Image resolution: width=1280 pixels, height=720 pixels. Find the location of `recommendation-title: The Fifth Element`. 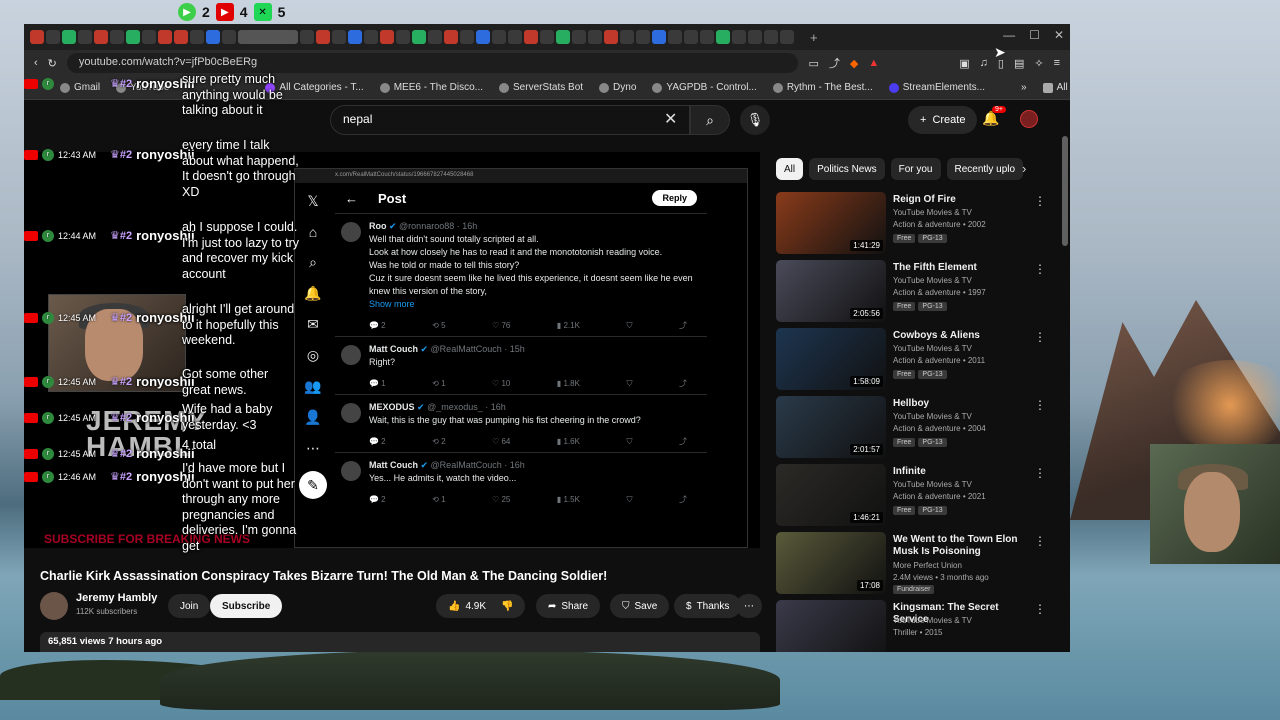

recommendation-title: The Fifth Element is located at coordinates (963, 268).